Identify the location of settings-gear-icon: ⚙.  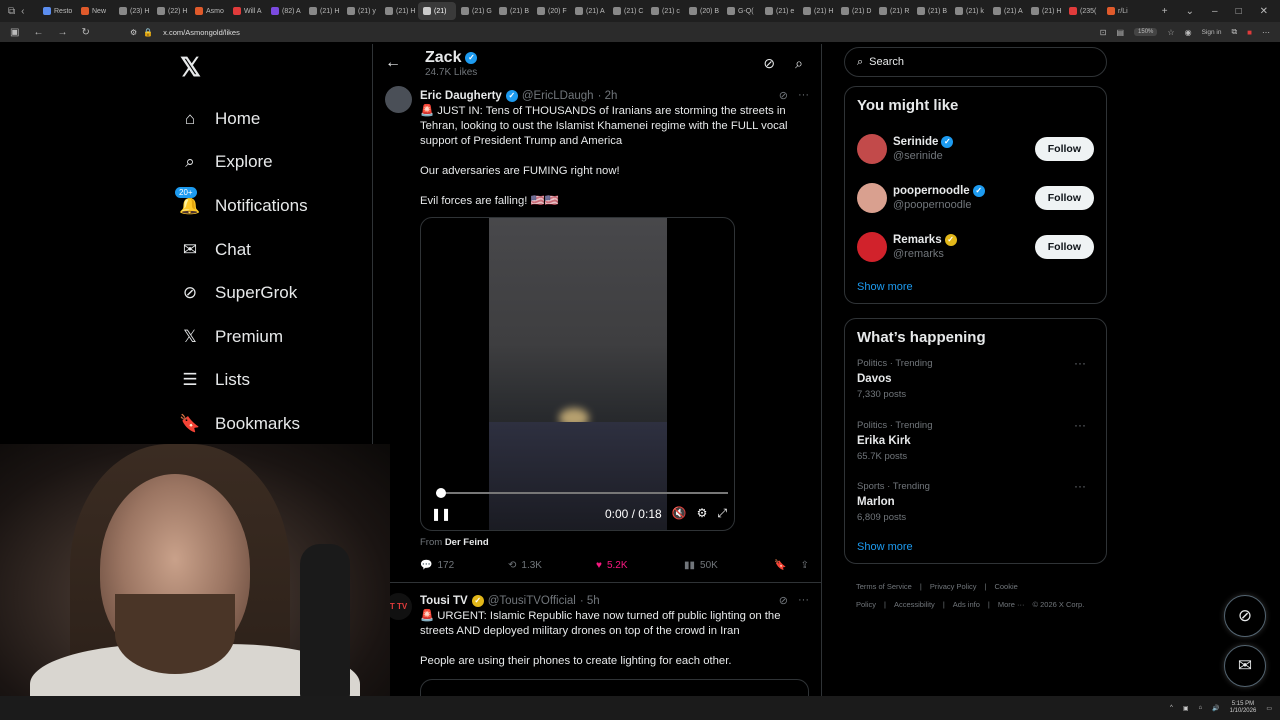
(702, 513).